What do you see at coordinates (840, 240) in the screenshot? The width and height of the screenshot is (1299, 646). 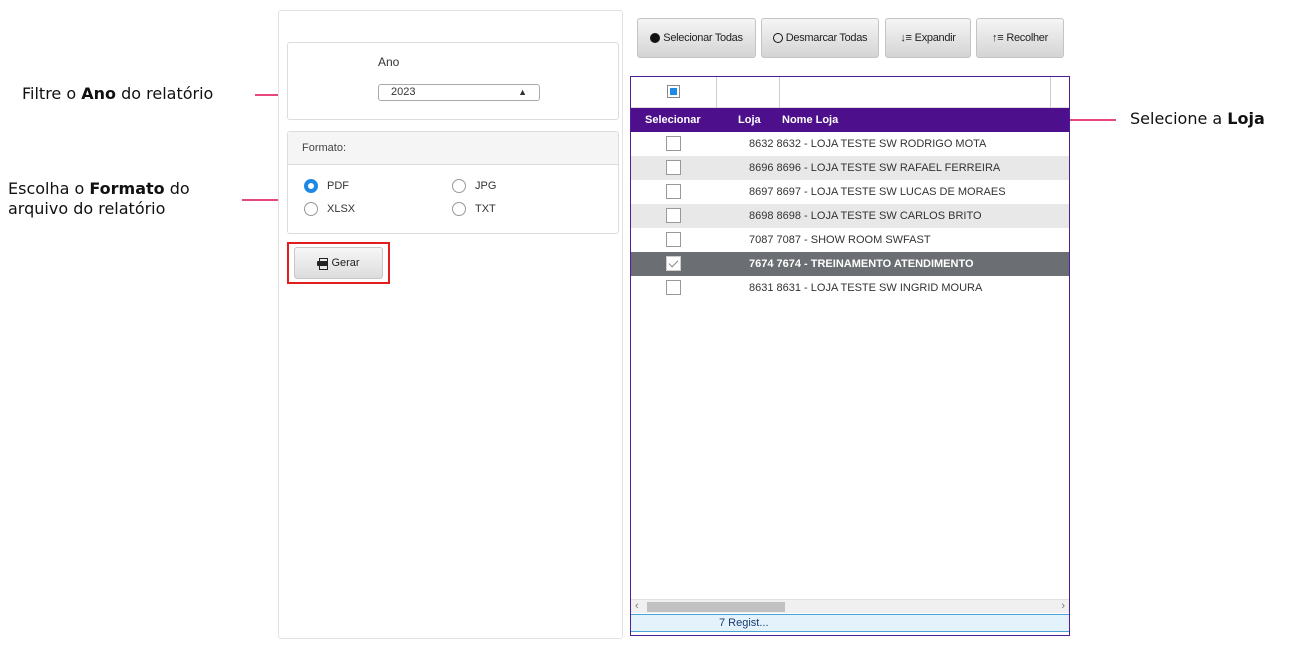 I see `row-text: 7087 7087 - SHOW ROOM SWFAST` at bounding box center [840, 240].